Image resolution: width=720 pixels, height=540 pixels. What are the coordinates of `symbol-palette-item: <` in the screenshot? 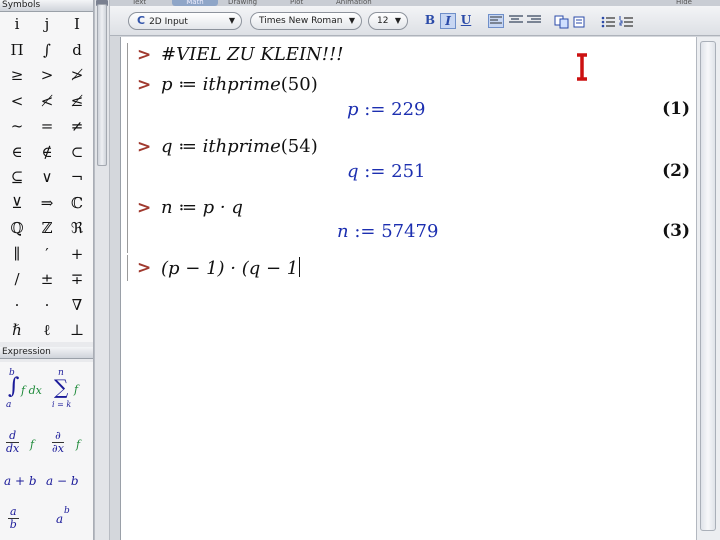 It's located at (17, 101).